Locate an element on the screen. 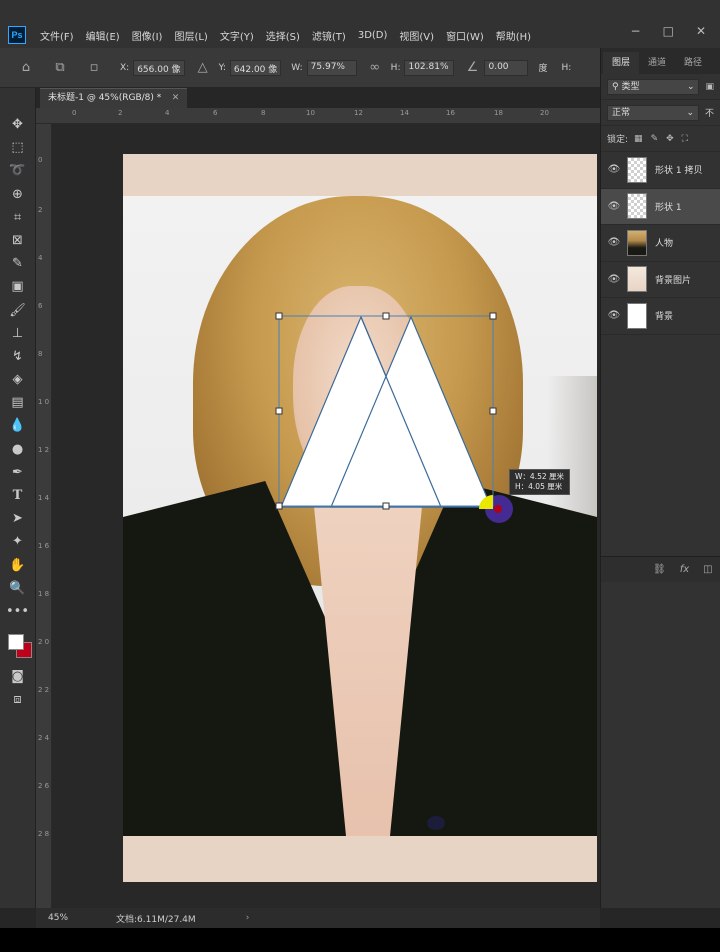 This screenshot has height=952, width=720. angle-unit: 度 is located at coordinates (543, 69).